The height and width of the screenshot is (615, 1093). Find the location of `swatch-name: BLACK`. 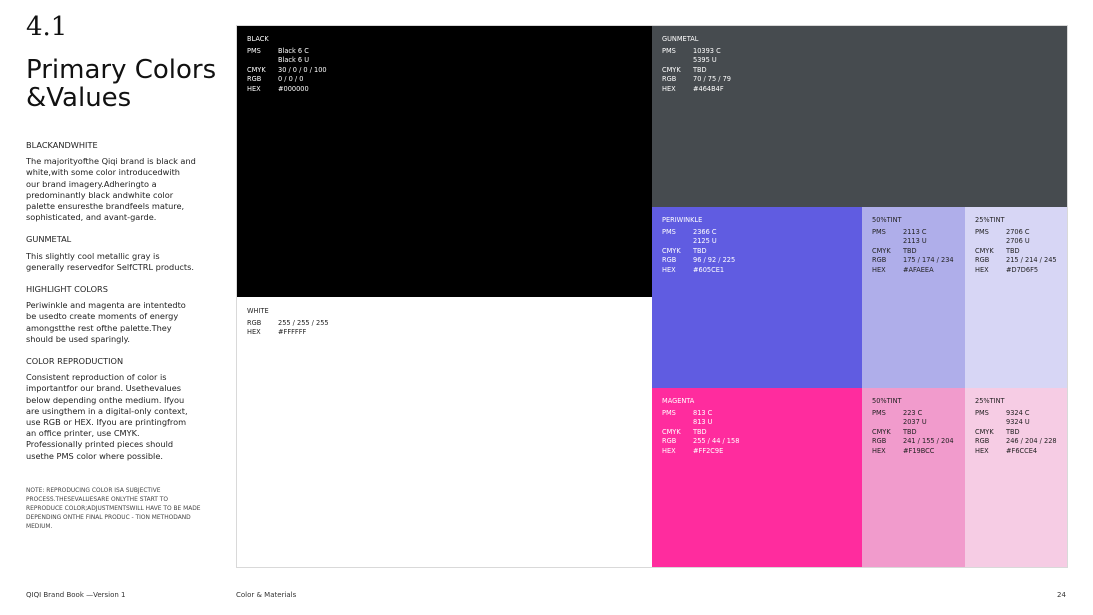

swatch-name: BLACK is located at coordinates (258, 39).